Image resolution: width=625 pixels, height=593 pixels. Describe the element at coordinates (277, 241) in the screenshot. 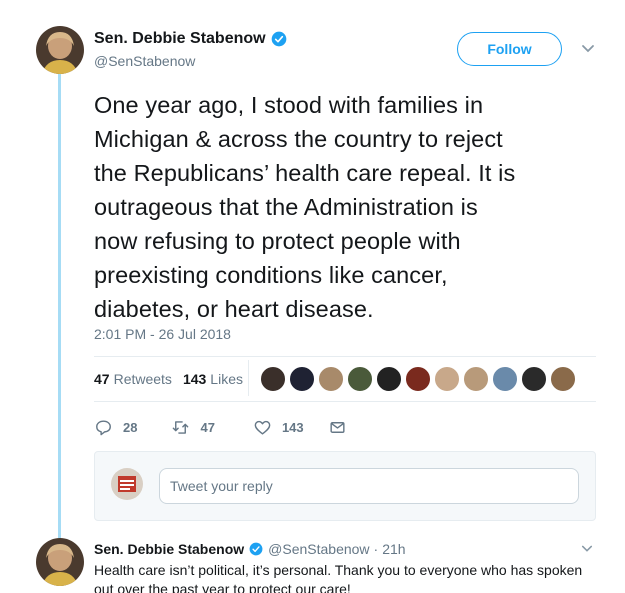

I see `tweet-text-line: now refusing to protect people with` at that location.